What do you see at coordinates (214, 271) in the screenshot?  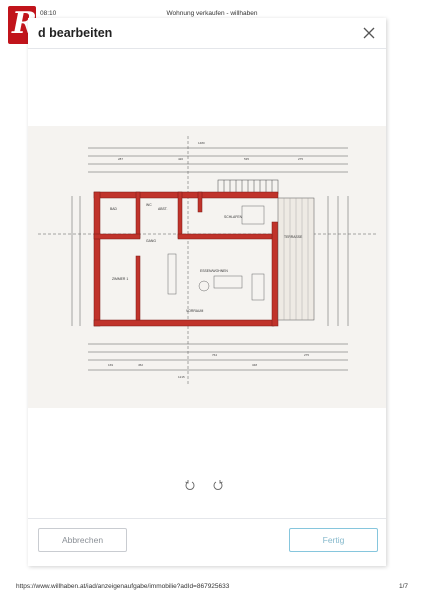 I see `svg-text: ESSEN/WOHNEN` at bounding box center [214, 271].